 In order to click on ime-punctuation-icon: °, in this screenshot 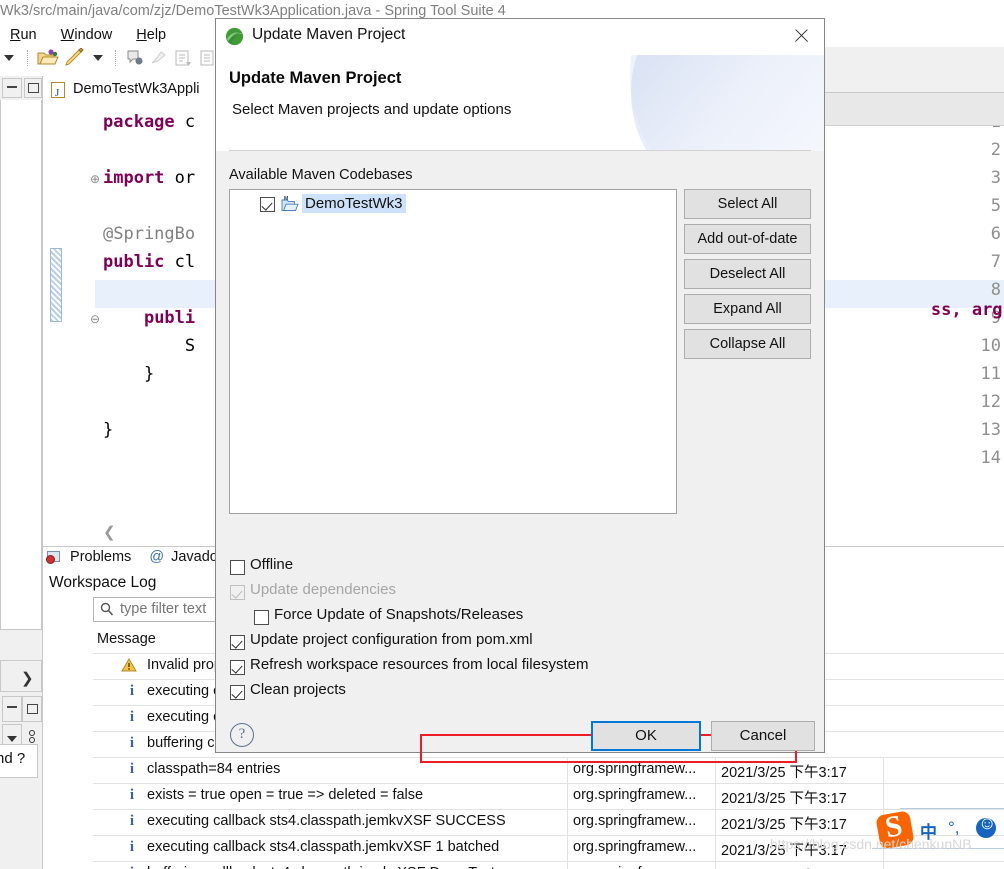, I will do `click(954, 828)`.